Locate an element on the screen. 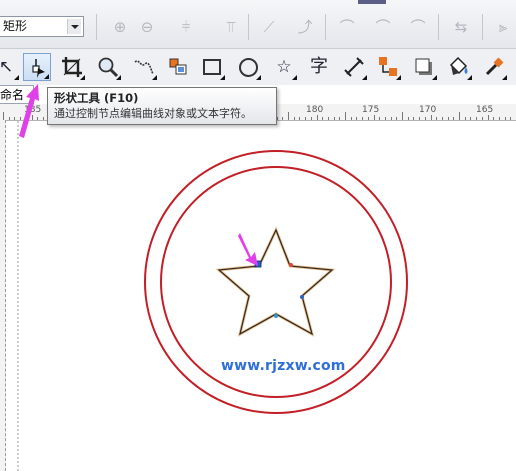 This screenshot has height=471, width=516. watermark-text: www.rjzxw.com is located at coordinates (283, 366).